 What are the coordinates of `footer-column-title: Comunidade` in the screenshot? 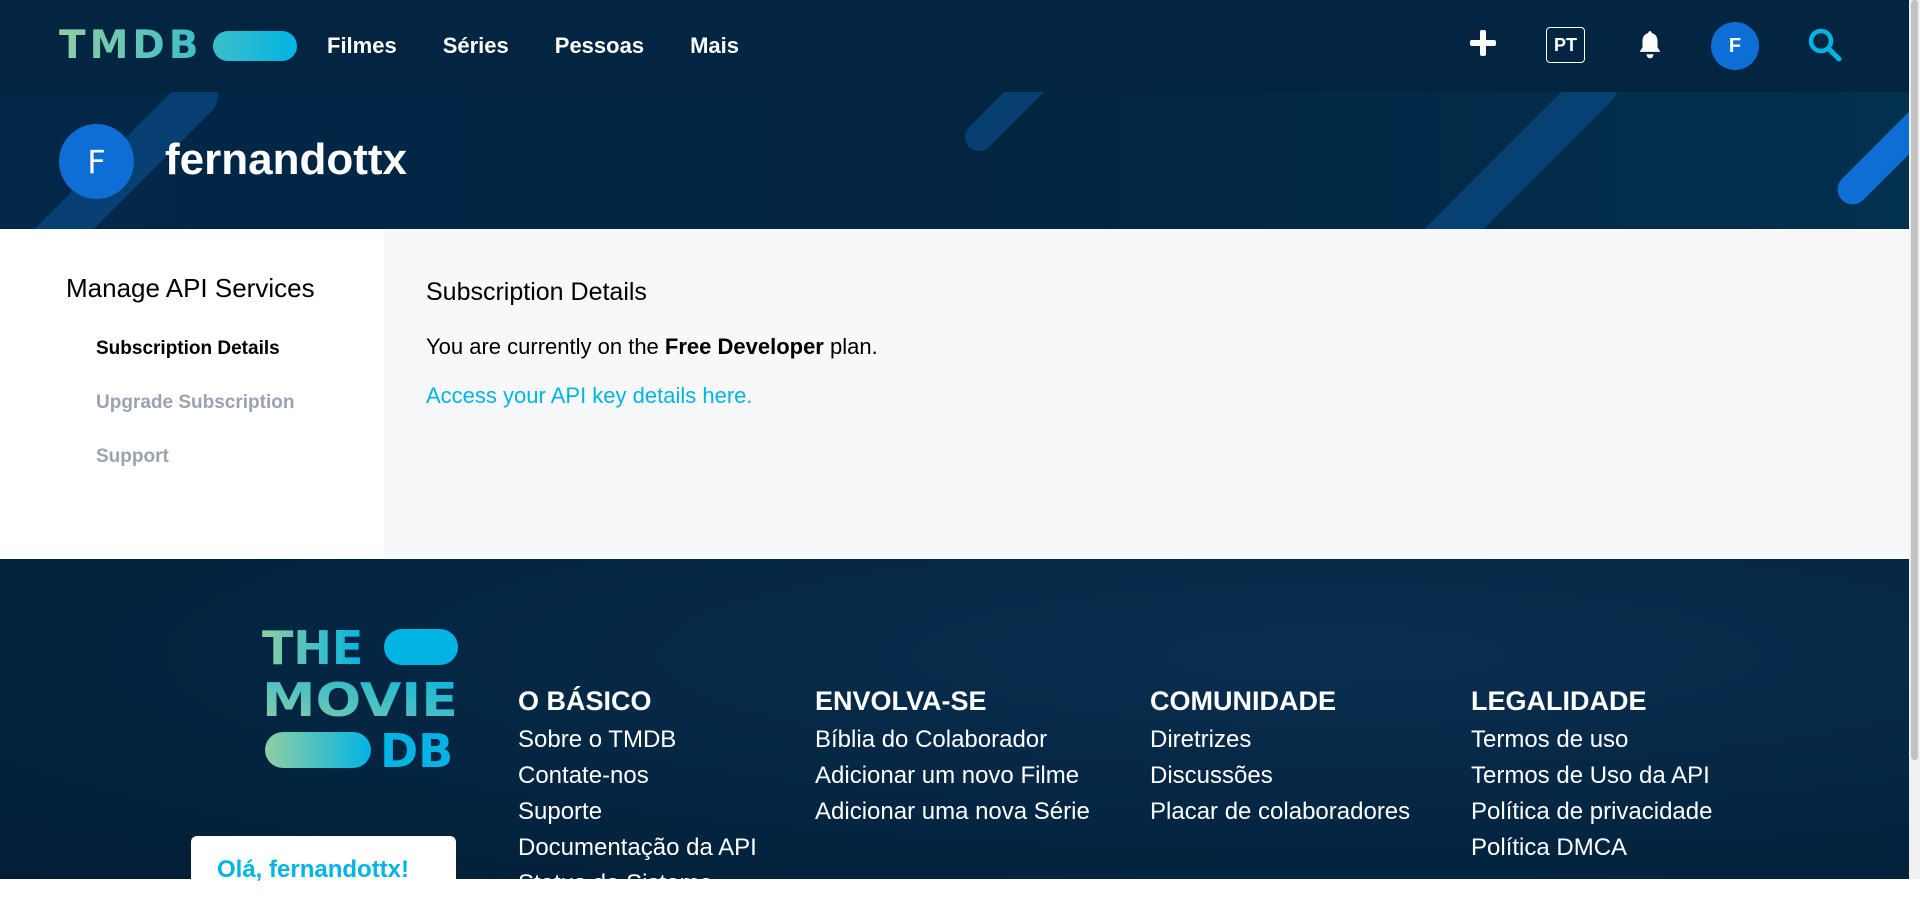 It's located at (1243, 701).